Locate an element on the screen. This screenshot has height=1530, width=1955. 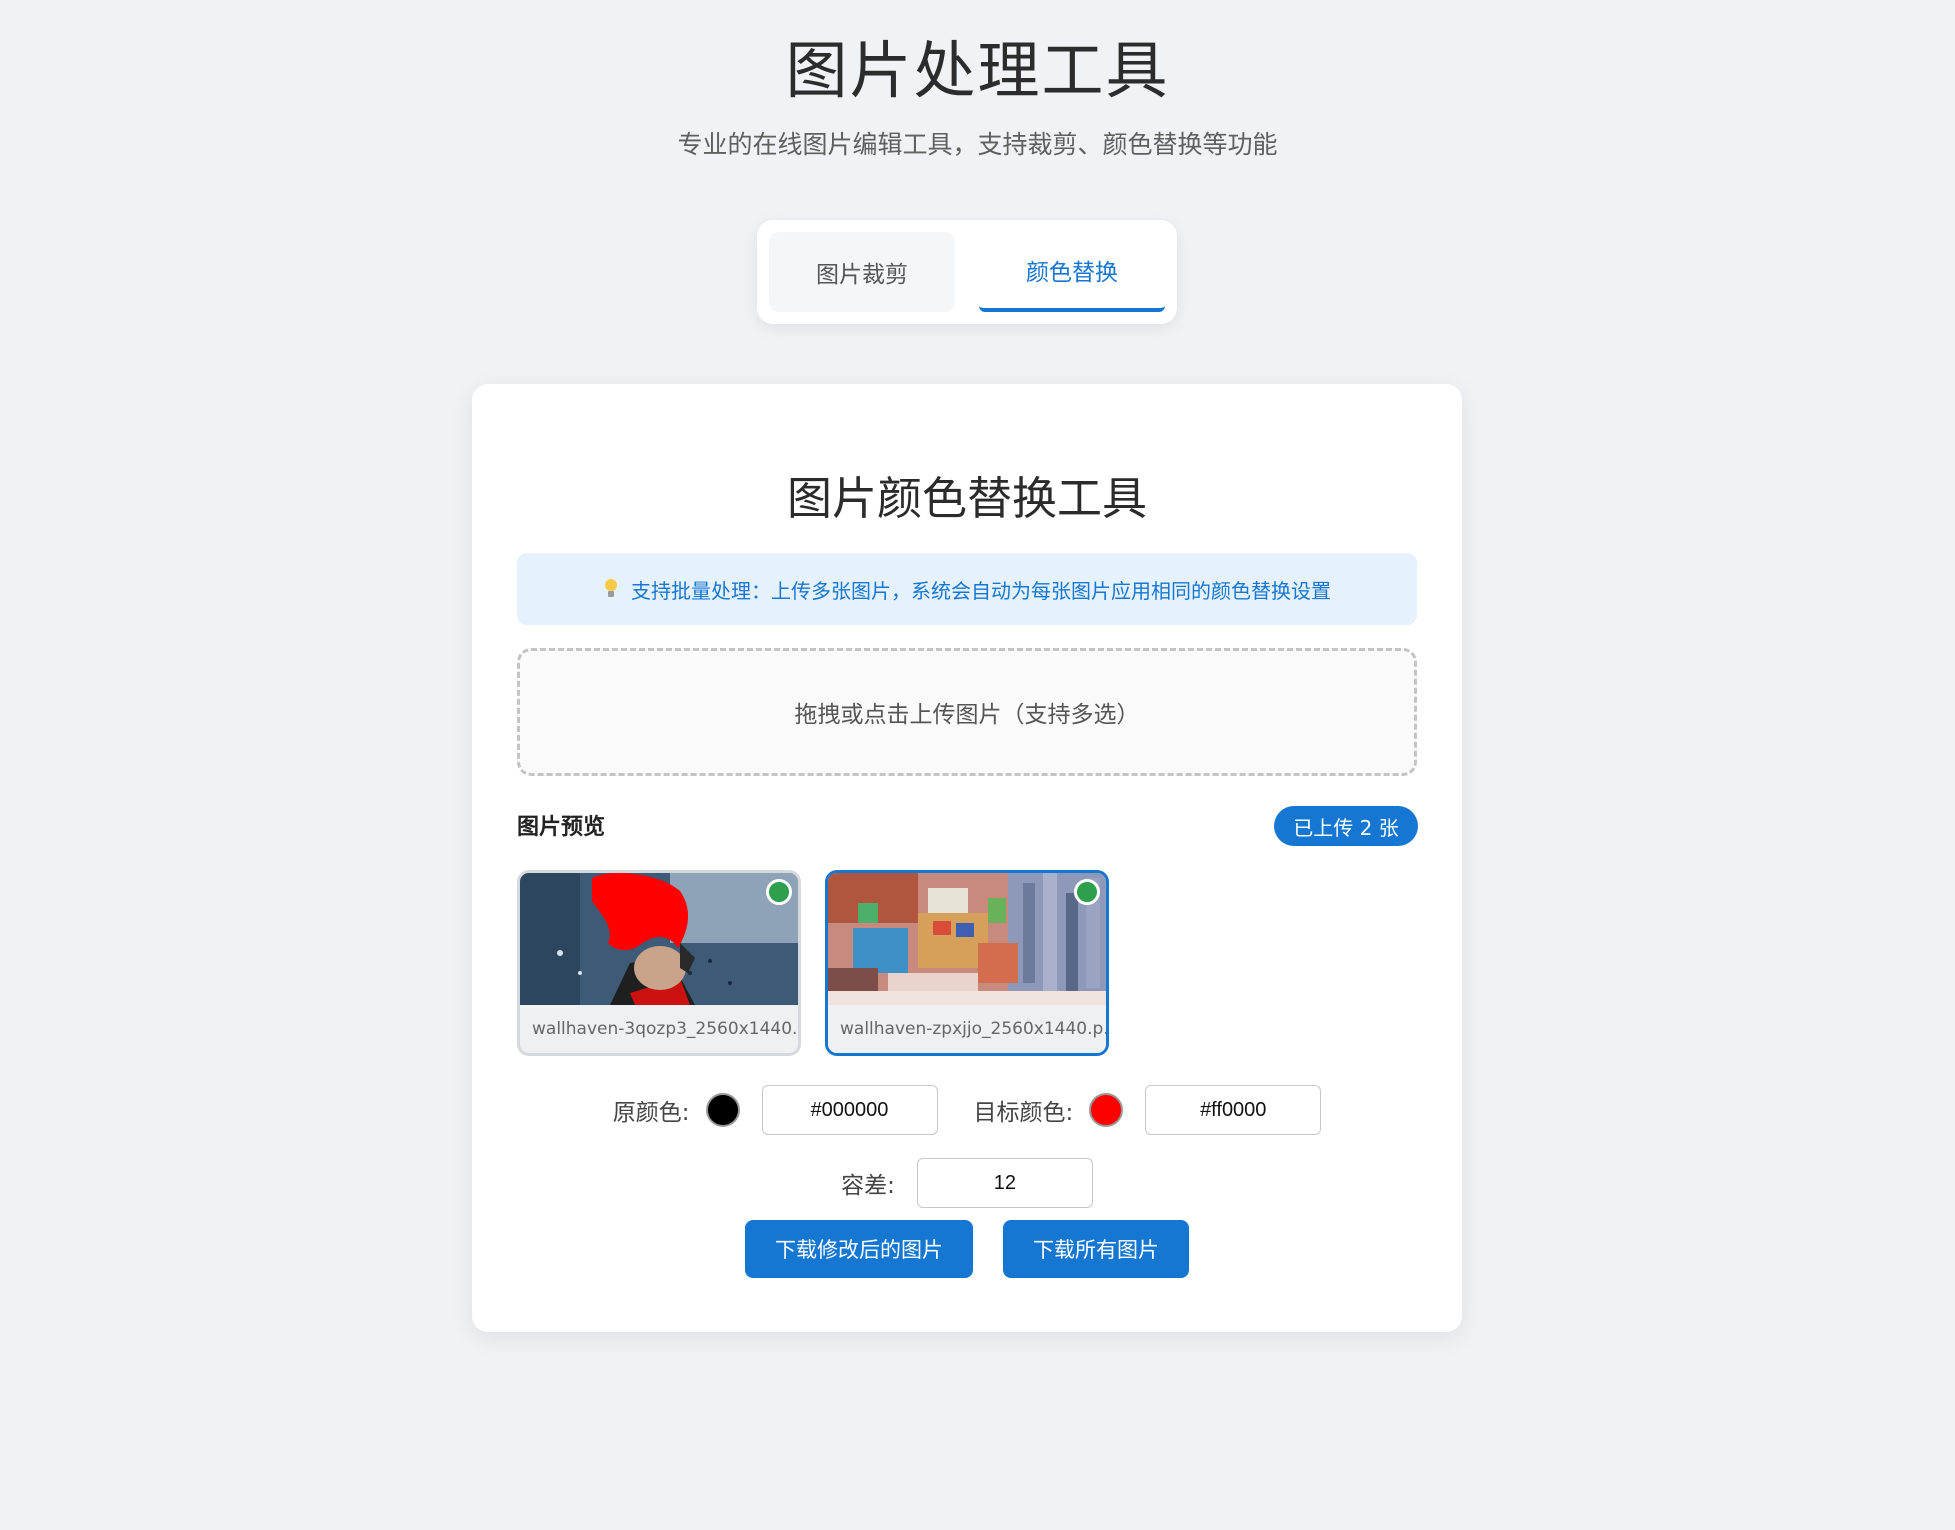
app-title: 图片处理工具 is located at coordinates (977, 70).